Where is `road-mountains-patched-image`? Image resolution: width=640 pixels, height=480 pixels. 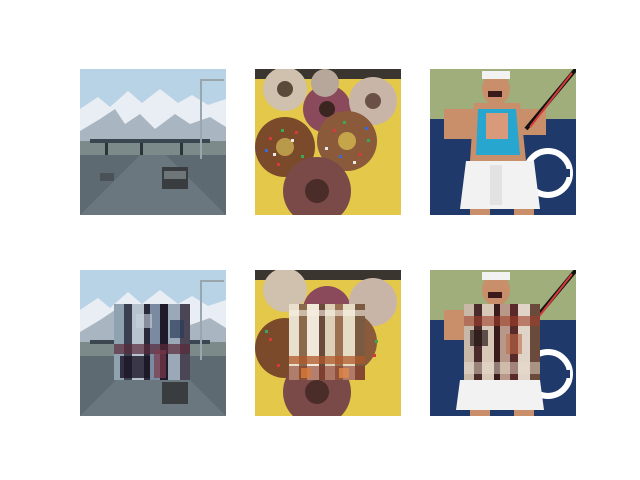
road-mountains-patched-image is located at coordinates (153, 343).